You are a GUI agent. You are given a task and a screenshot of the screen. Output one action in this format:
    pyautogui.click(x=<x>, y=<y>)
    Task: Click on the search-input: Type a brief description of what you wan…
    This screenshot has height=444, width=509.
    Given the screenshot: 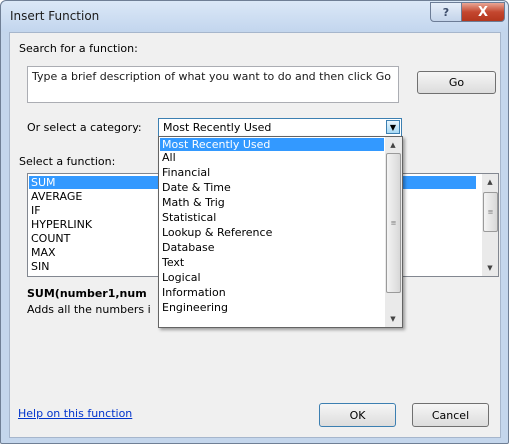 What is the action you would take?
    pyautogui.click(x=213, y=84)
    